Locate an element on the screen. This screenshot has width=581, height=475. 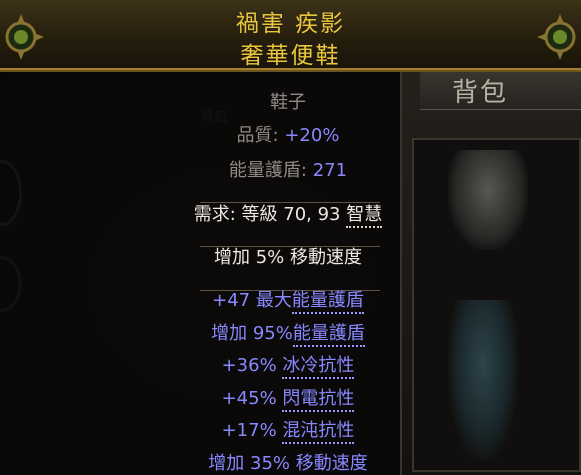
explicit-mod: +36% 冰冷抗性 is located at coordinates (288, 365).